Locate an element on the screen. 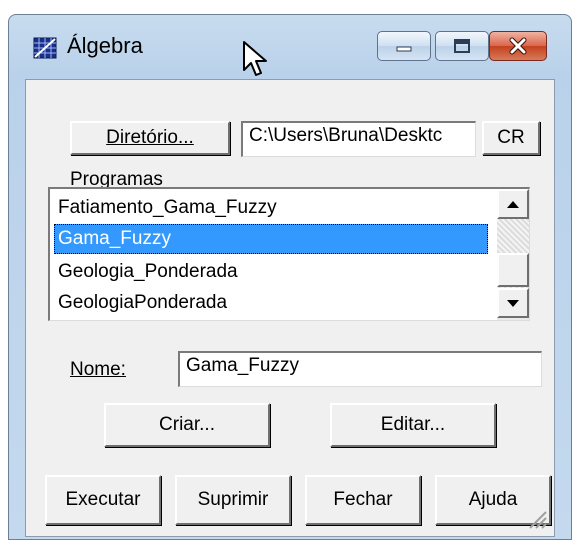 Image resolution: width=576 pixels, height=540 pixels. maximize-button is located at coordinates (462, 46).